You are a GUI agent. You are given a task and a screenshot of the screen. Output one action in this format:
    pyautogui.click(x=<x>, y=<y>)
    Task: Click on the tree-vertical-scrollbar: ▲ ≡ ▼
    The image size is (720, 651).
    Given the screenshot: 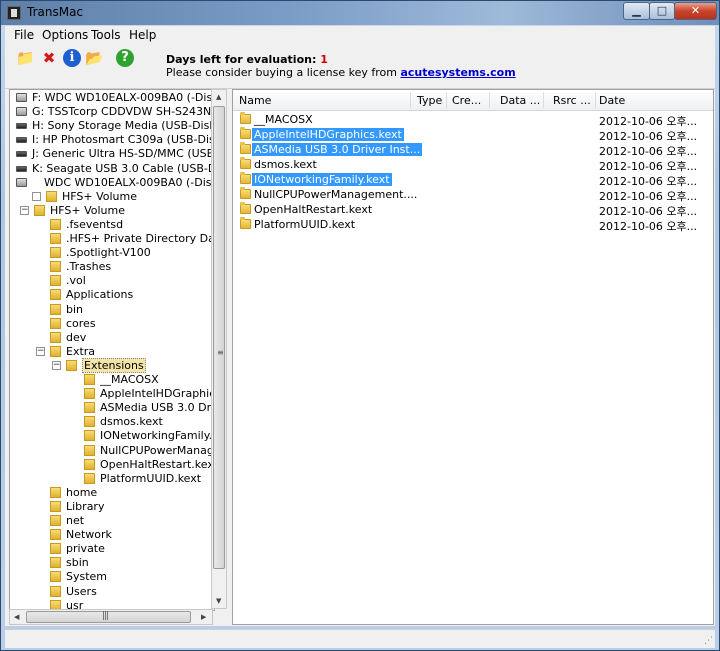 What is the action you would take?
    pyautogui.click(x=219, y=349)
    